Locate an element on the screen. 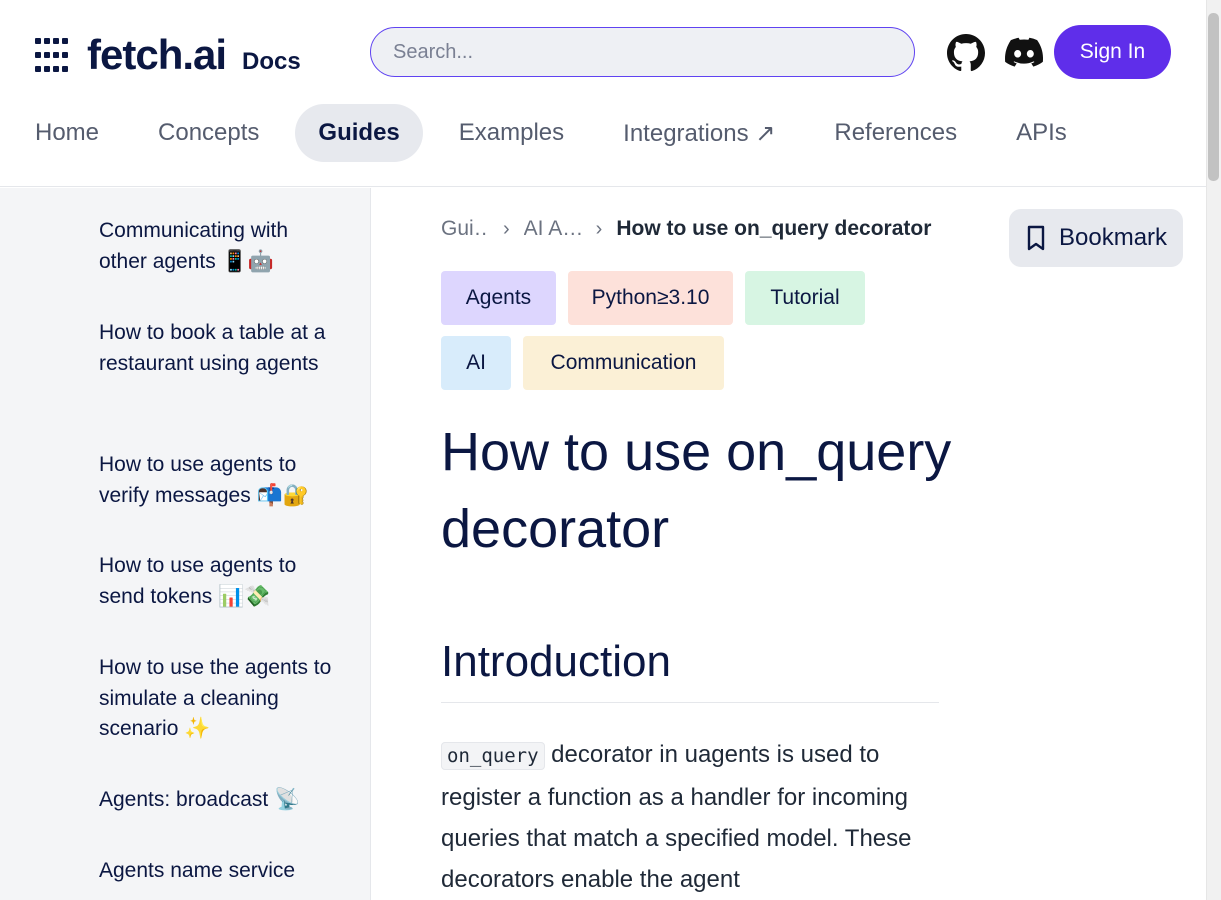  breadcrumb-current: How to use on_query decorator is located at coordinates (774, 228).